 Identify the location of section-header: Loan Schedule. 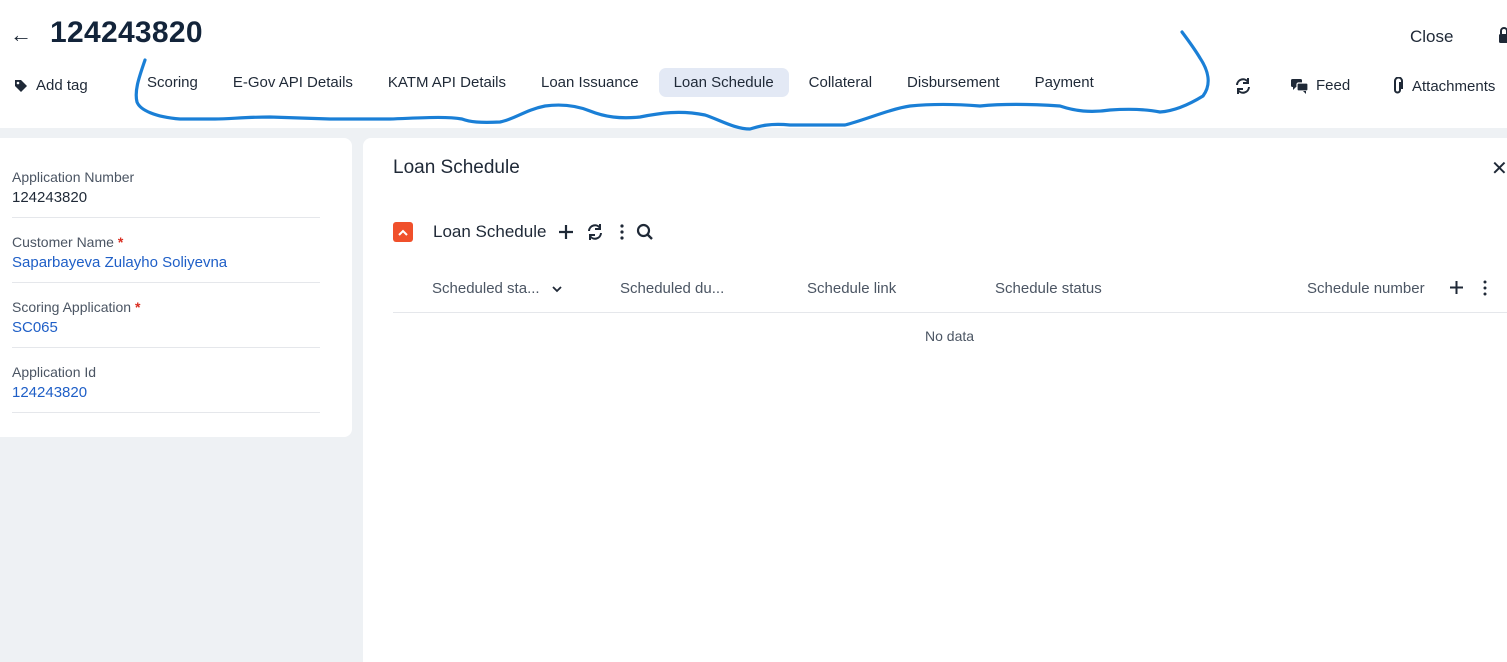
(523, 232).